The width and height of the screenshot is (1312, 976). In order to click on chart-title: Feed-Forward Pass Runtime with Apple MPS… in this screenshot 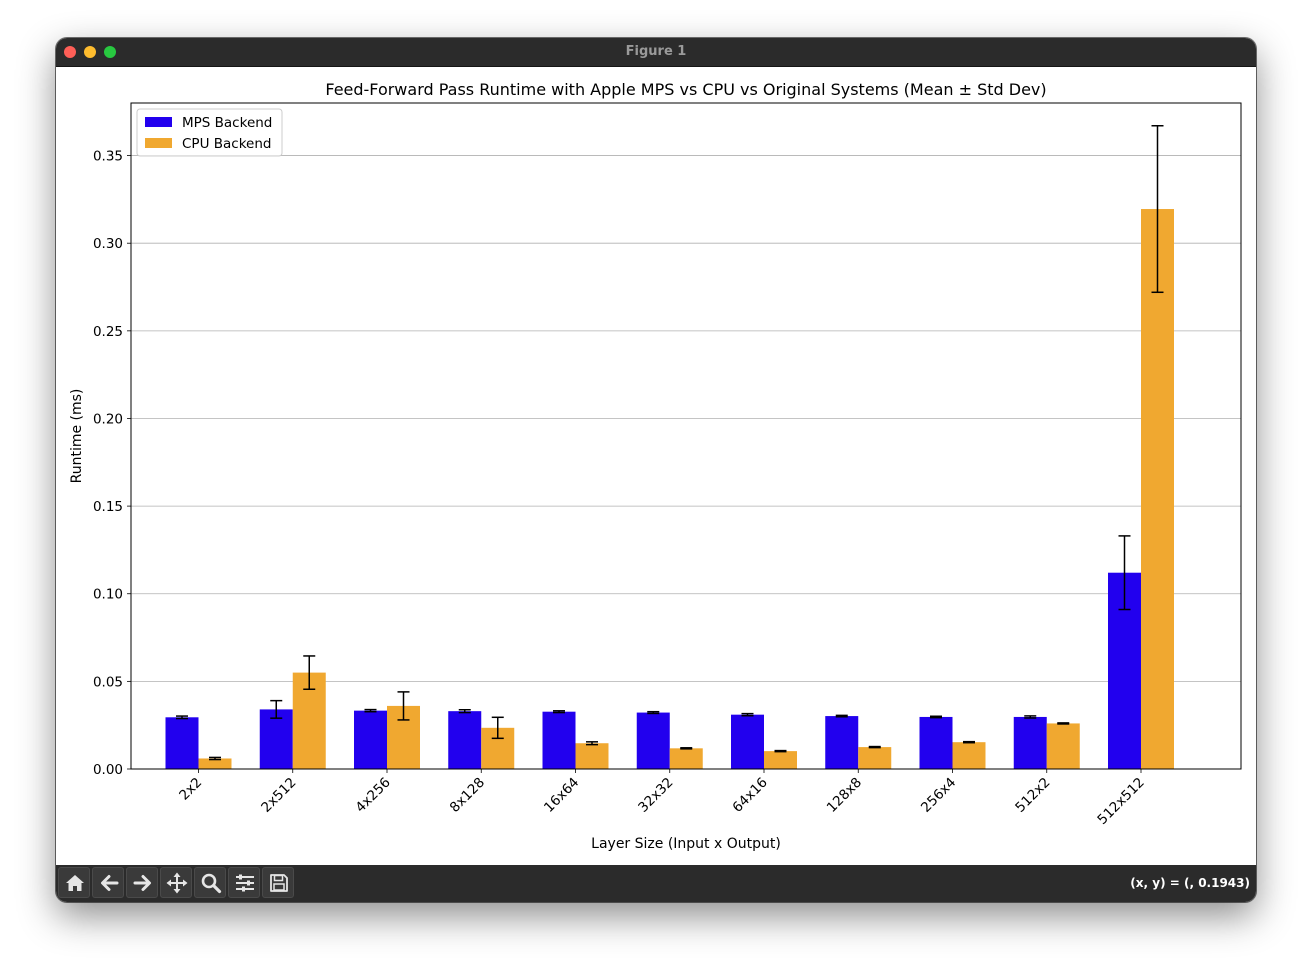, I will do `click(685, 89)`.